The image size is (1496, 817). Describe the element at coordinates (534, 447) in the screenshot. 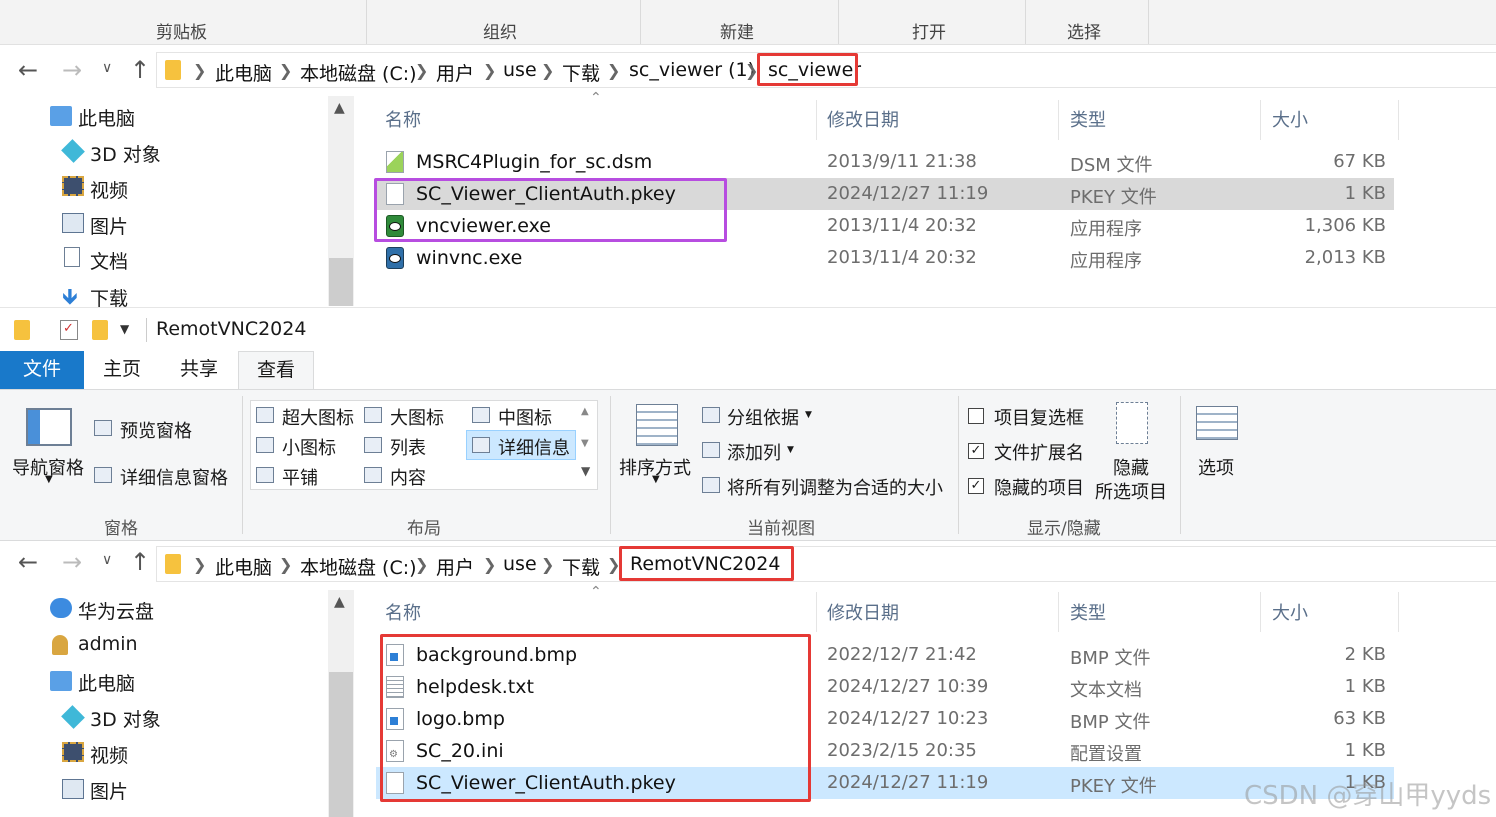

I see `layout-details: 详细信息` at that location.